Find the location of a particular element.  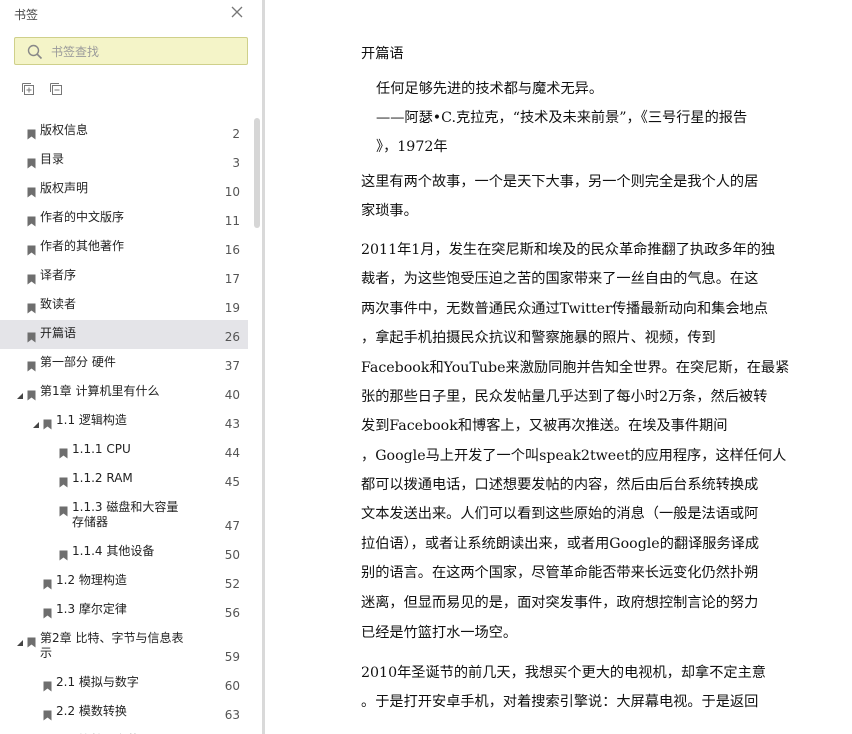

bookmark-page-number: 43 is located at coordinates (232, 424).